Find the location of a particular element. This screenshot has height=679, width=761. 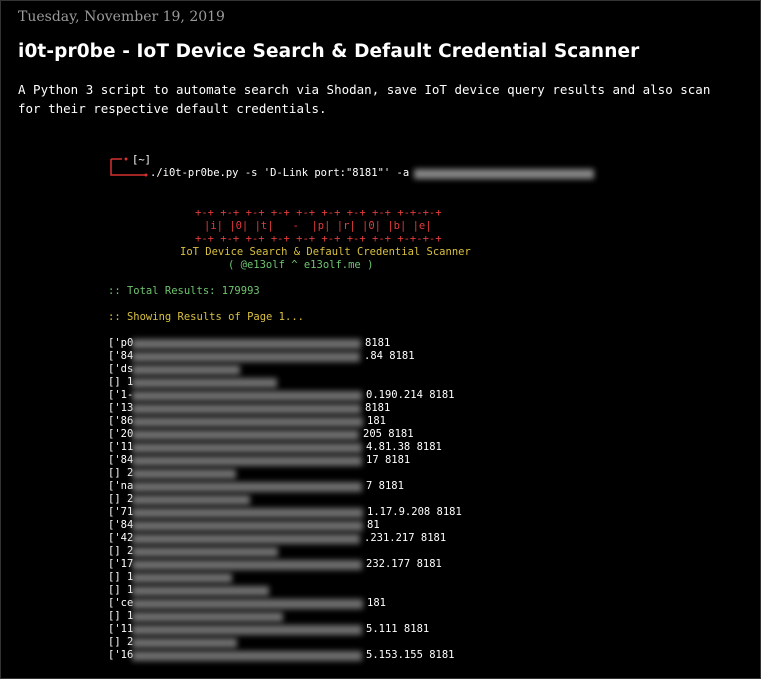

prompt-dir: [~] is located at coordinates (141, 160).